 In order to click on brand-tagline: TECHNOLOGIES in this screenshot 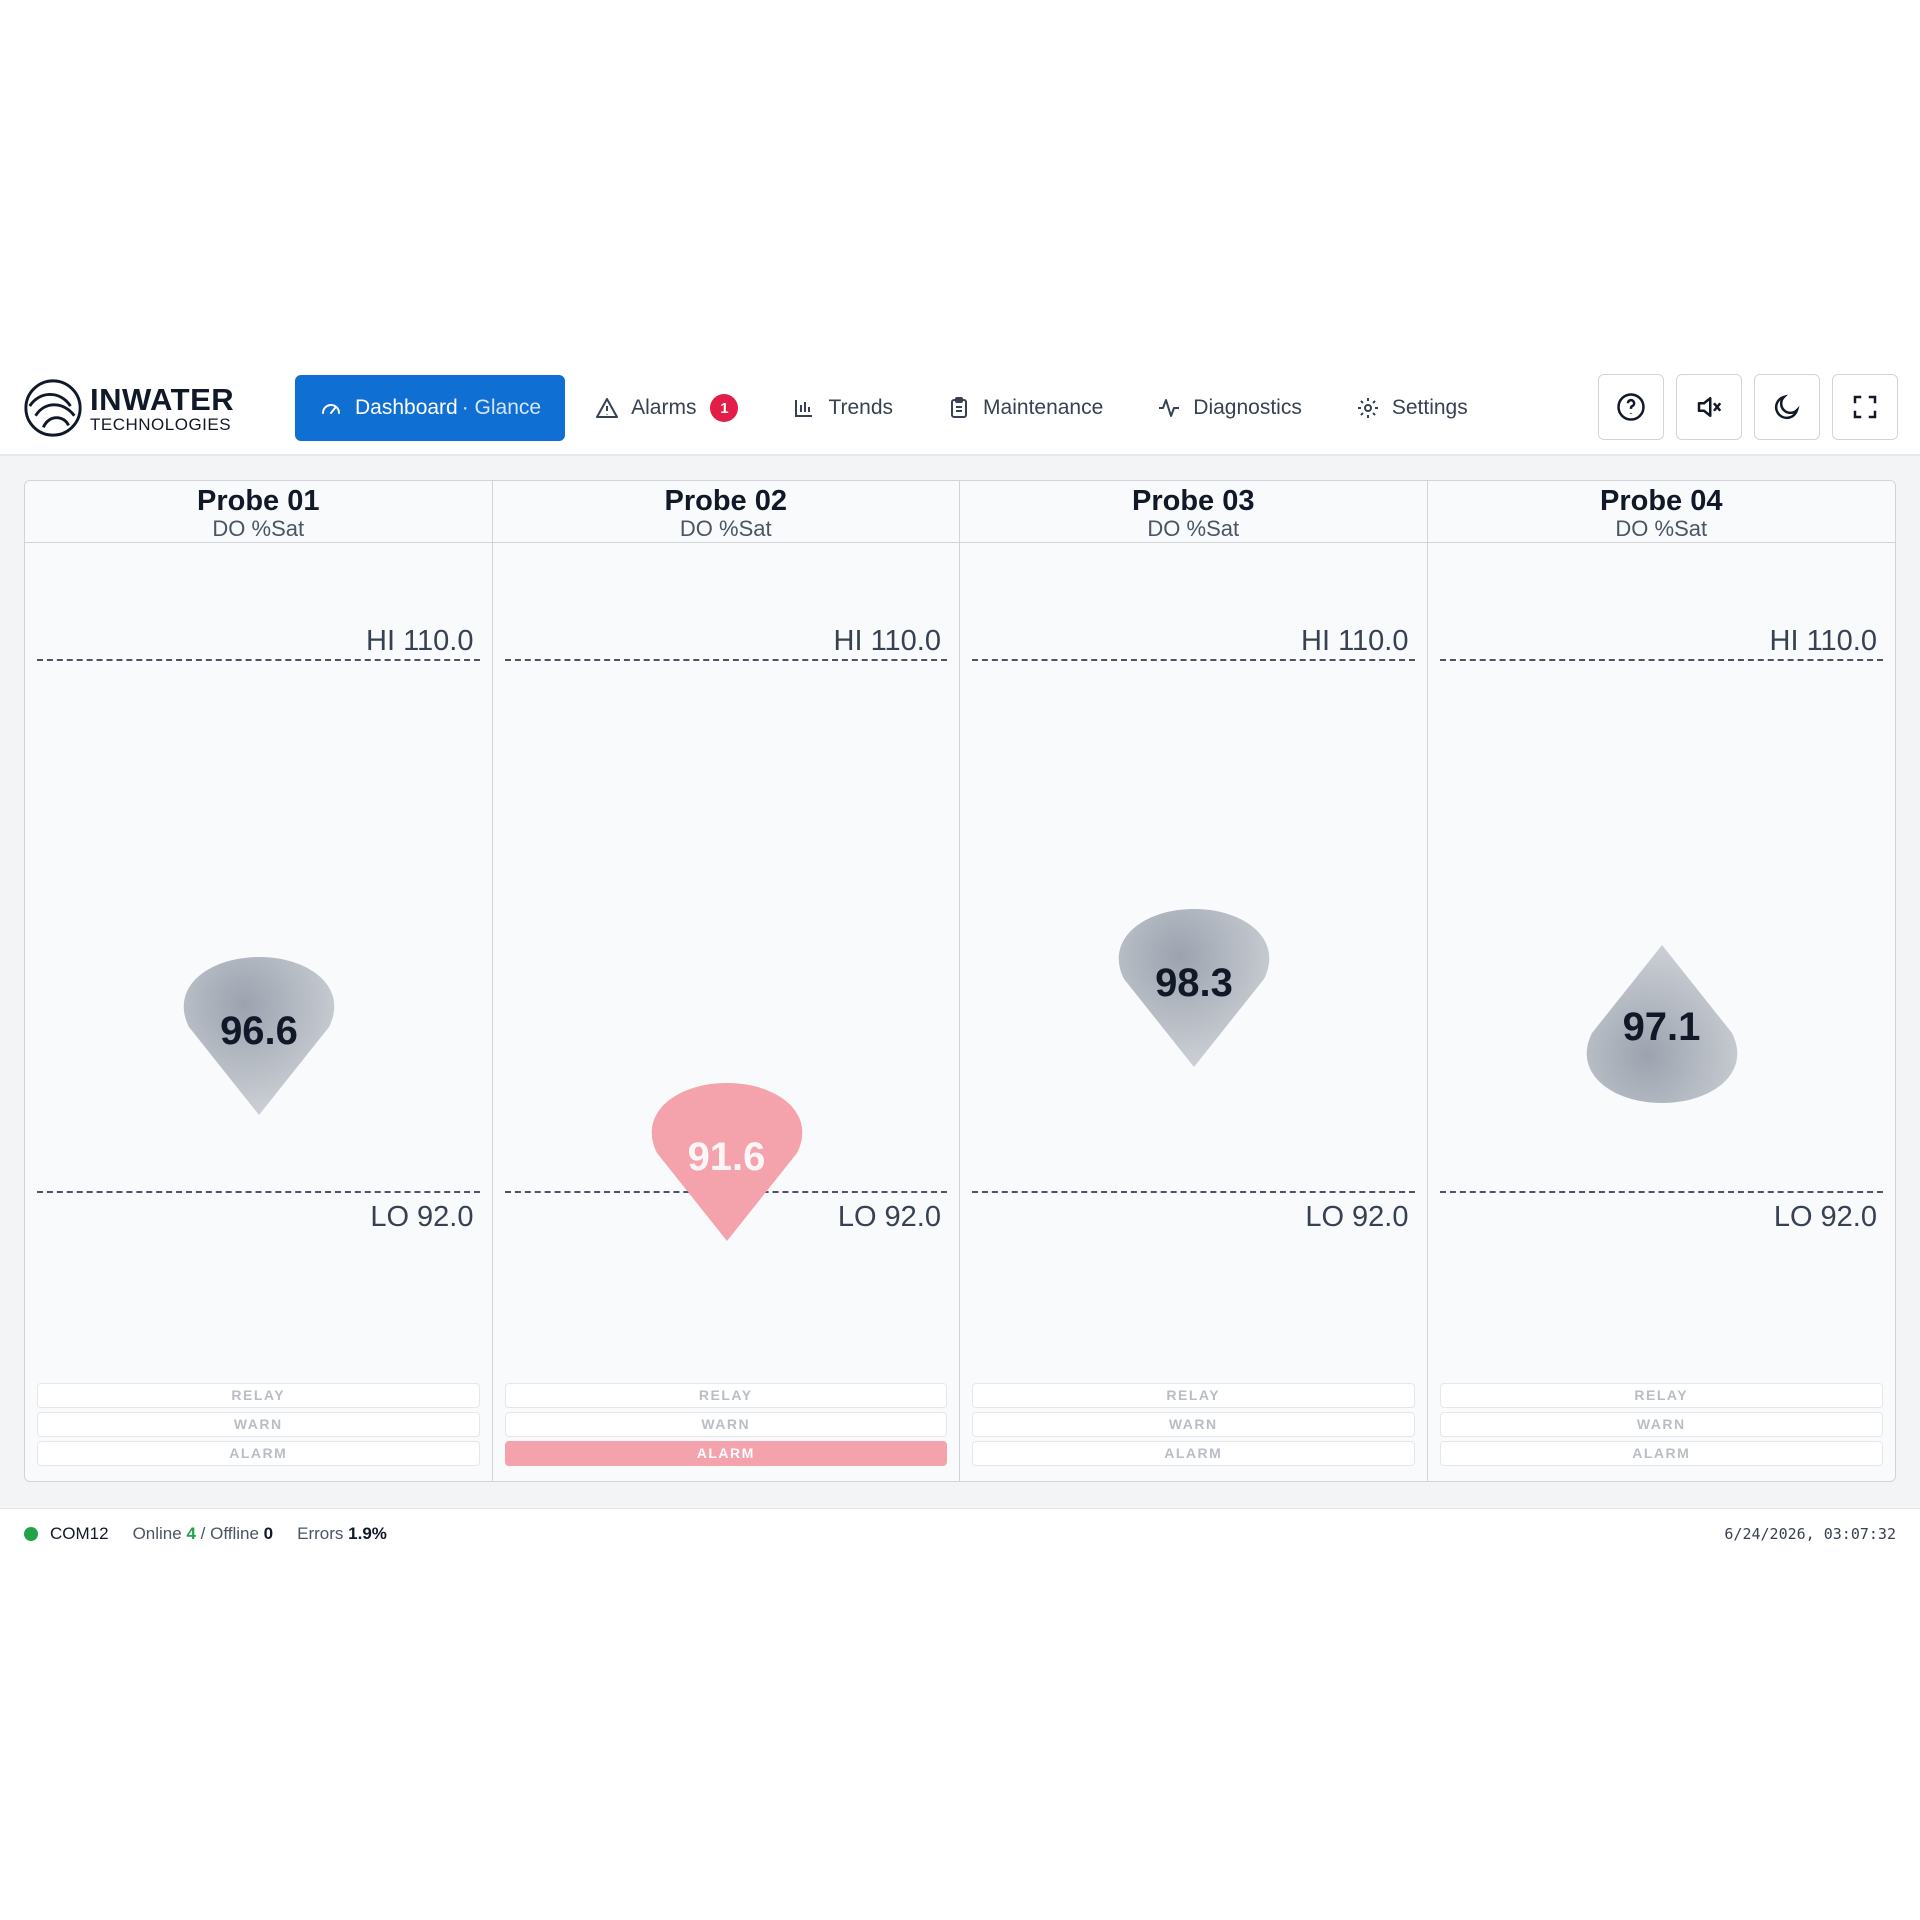, I will do `click(161, 424)`.